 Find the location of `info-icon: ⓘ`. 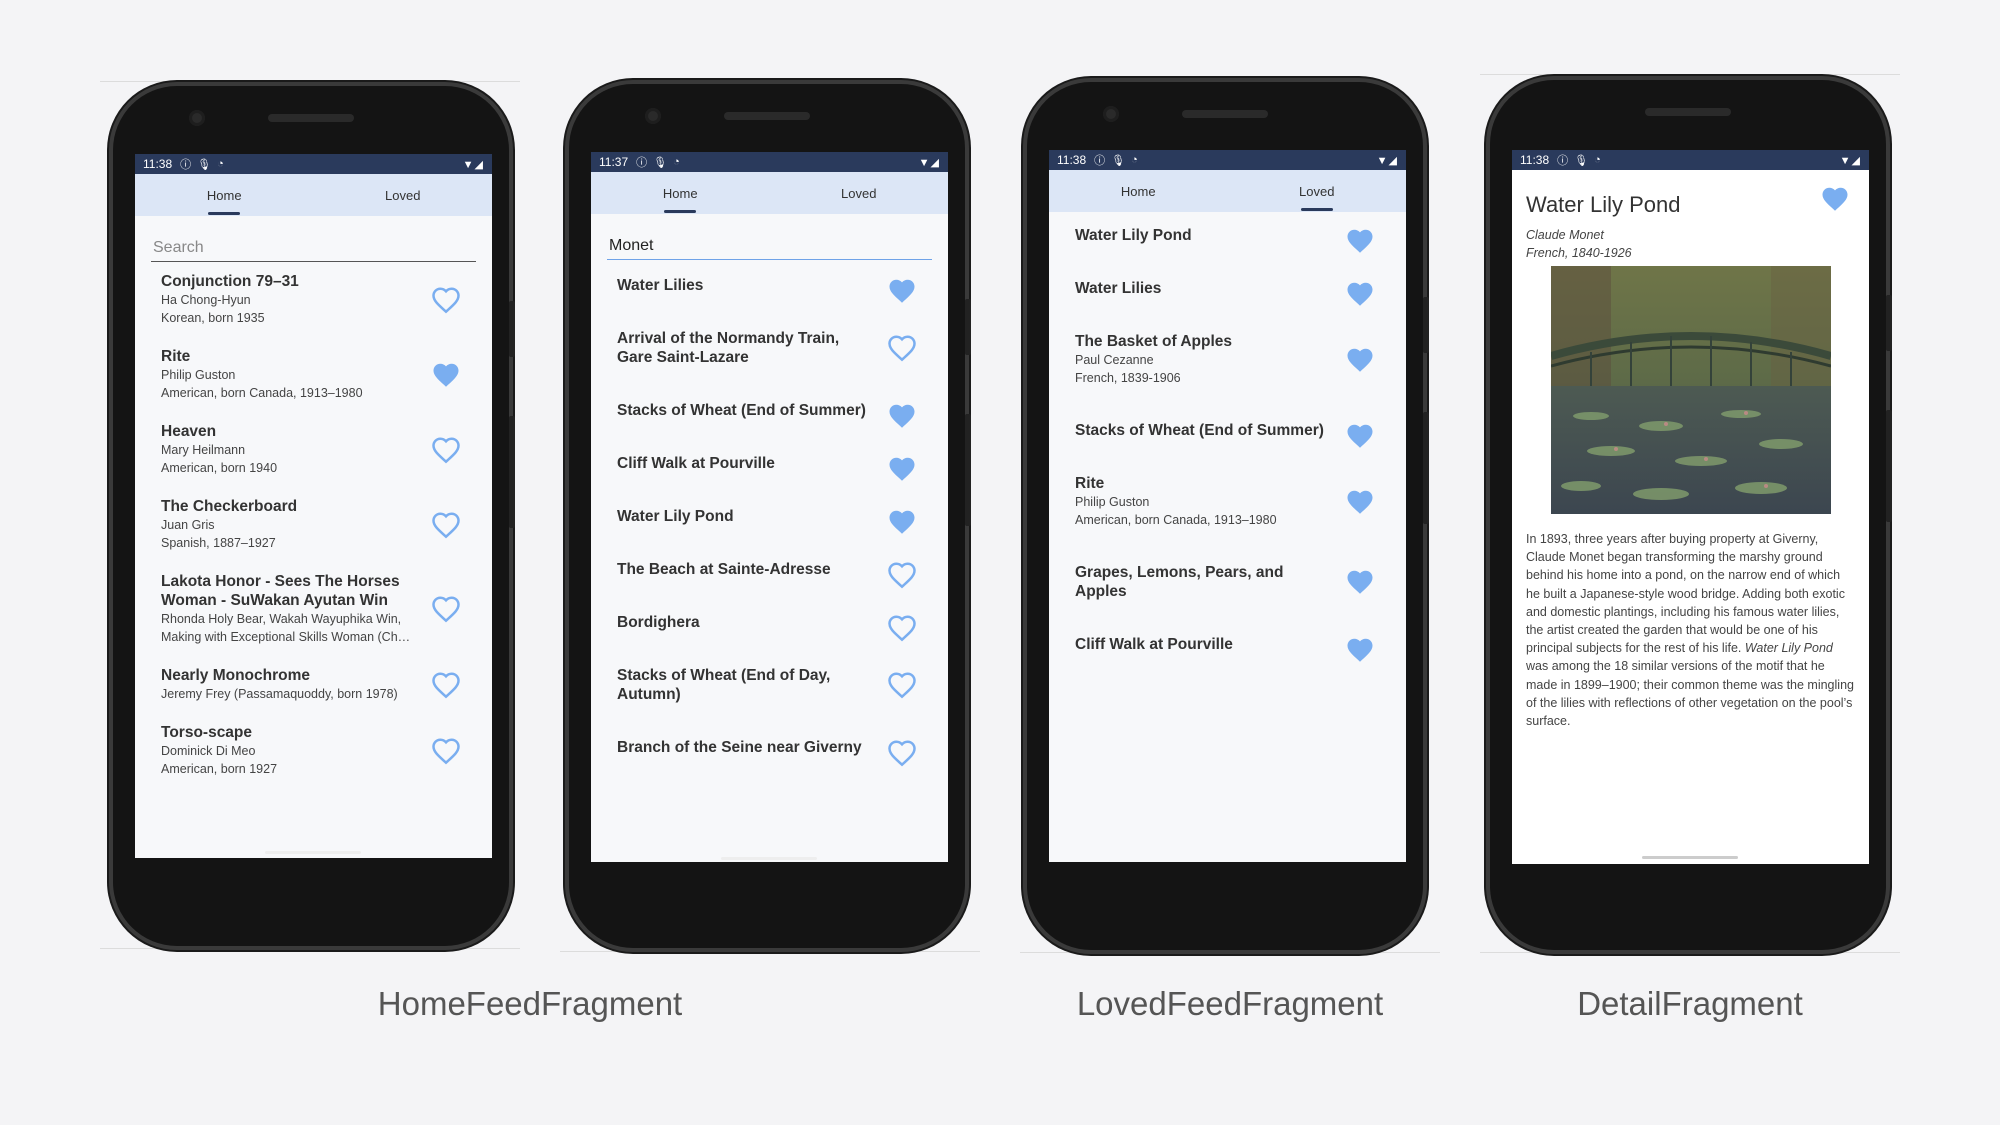

info-icon: ⓘ is located at coordinates (186, 165).